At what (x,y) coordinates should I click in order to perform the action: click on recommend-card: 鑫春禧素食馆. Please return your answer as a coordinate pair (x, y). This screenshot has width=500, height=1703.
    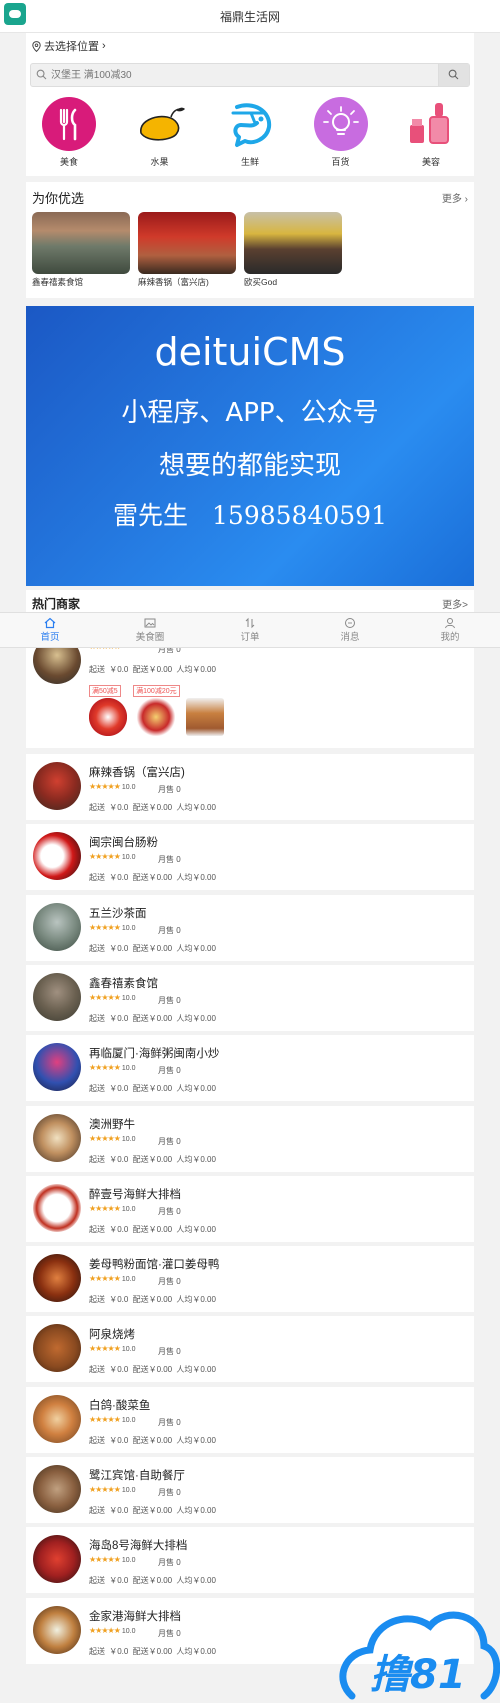
    Looking at the image, I should click on (81, 250).